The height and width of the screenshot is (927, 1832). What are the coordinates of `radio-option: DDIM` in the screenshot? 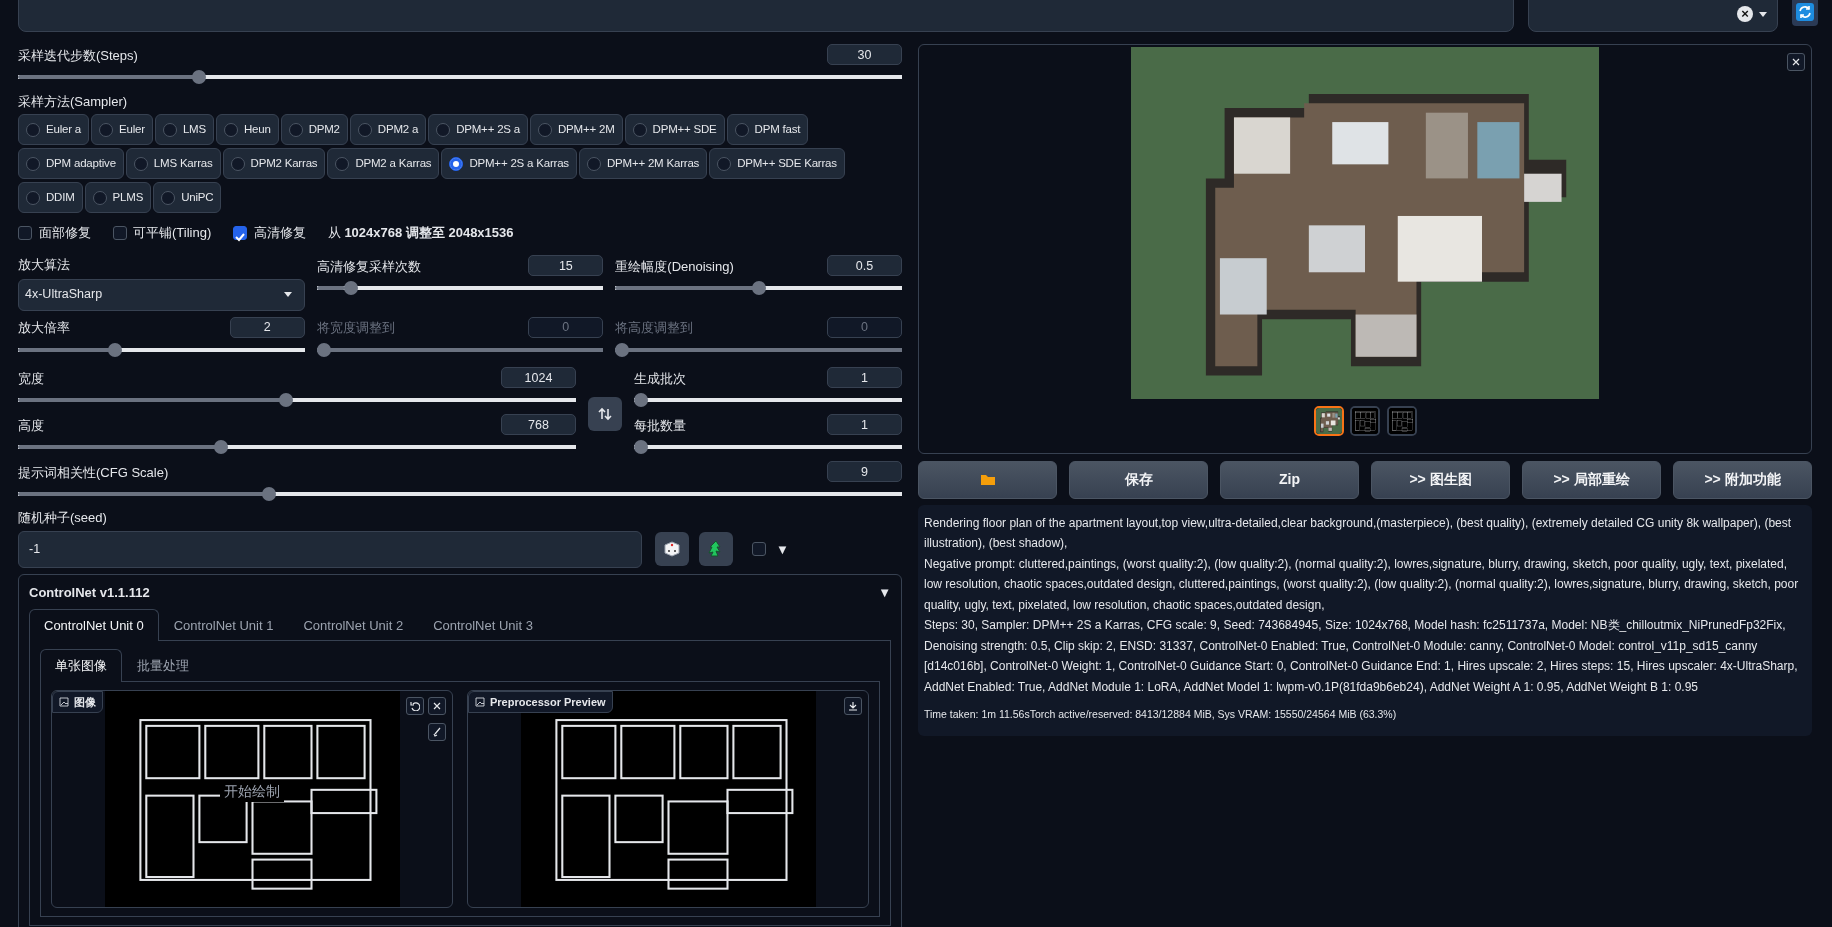 It's located at (50, 198).